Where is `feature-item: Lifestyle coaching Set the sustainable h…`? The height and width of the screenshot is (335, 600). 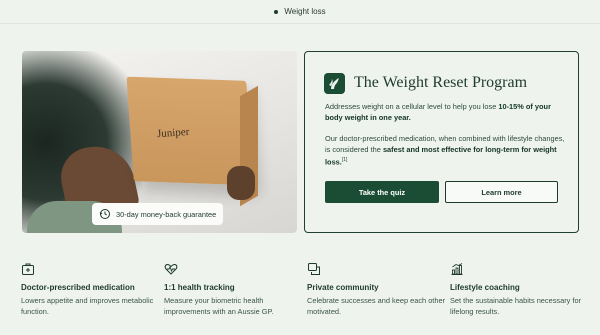 feature-item: Lifestyle coaching Set the sustainable h… is located at coordinates (520, 289).